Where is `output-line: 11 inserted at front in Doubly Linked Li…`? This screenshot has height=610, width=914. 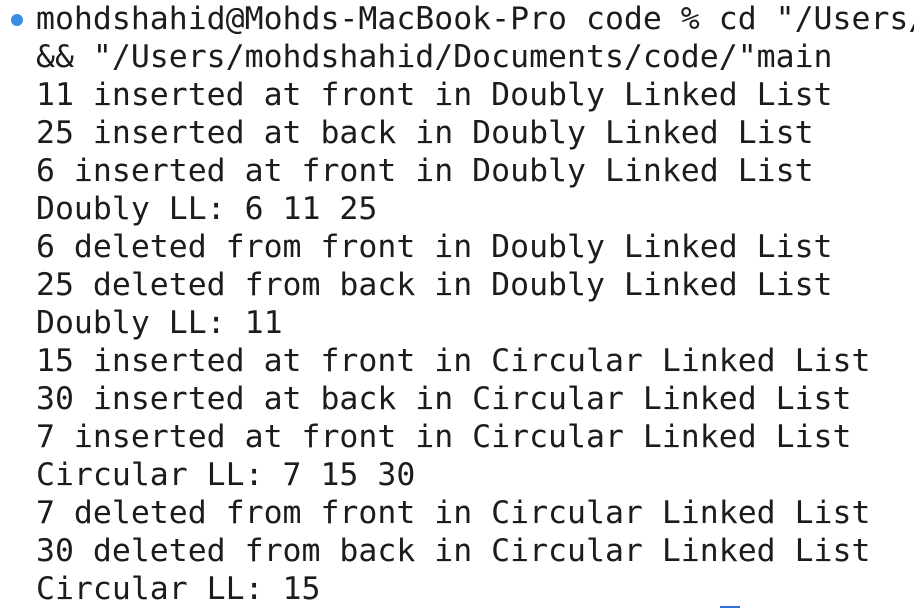 output-line: 11 inserted at front in Doubly Linked Li… is located at coordinates (434, 95).